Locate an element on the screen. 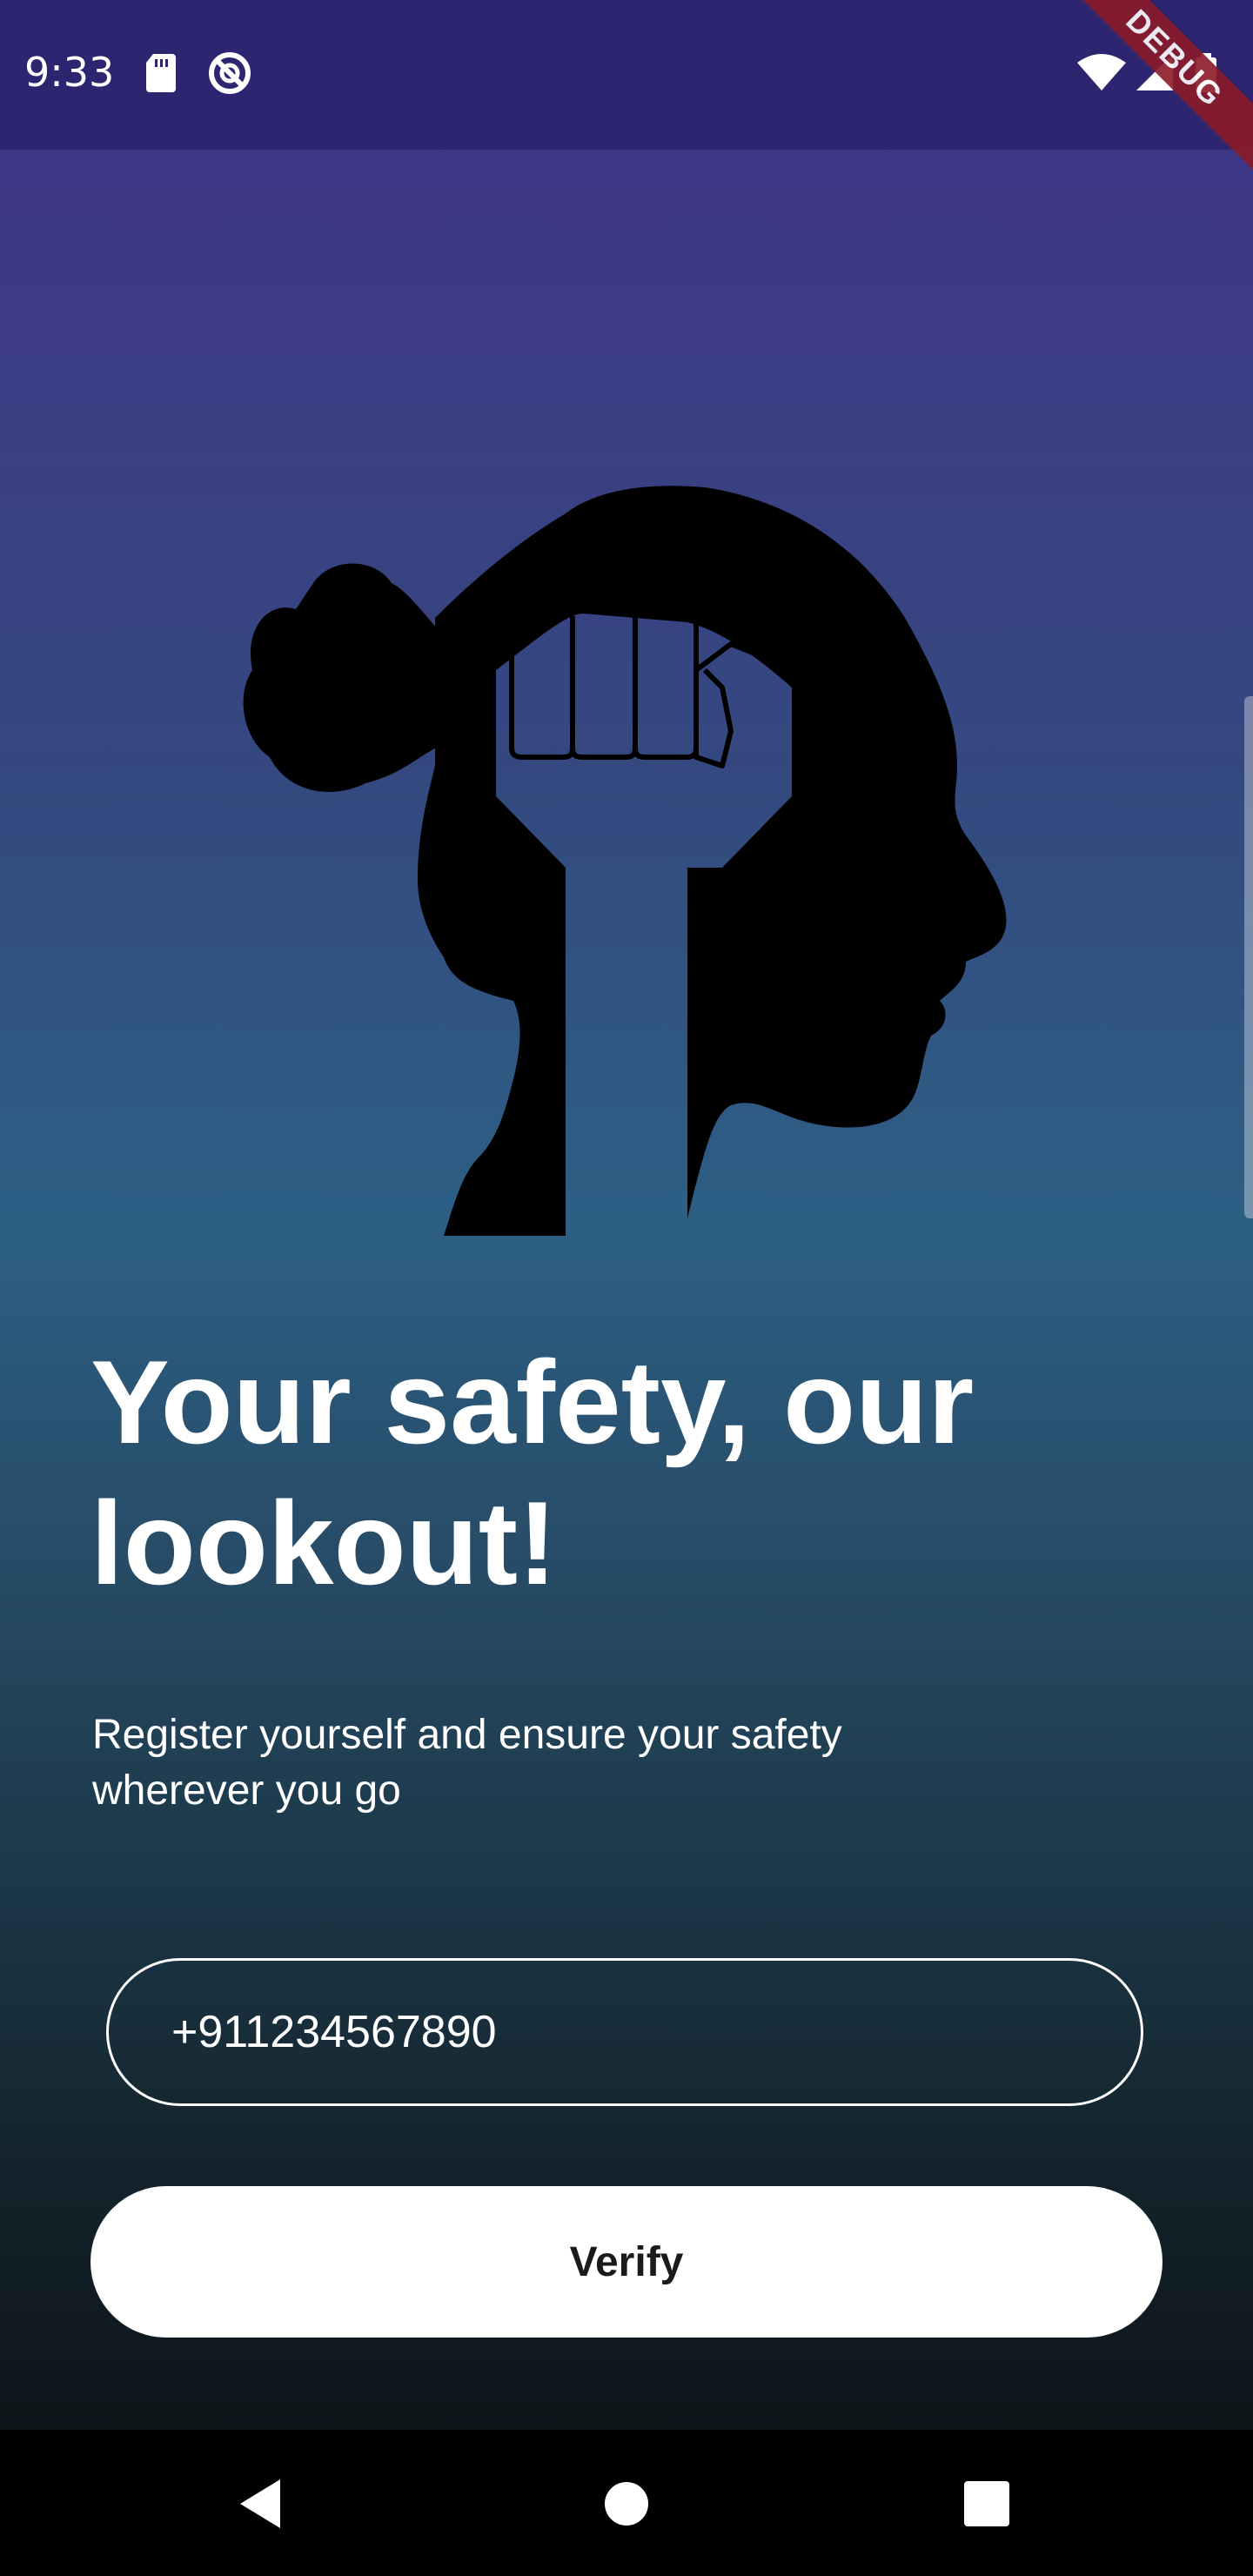 The height and width of the screenshot is (2576, 1253). navigation-bar is located at coordinates (626, 2503).